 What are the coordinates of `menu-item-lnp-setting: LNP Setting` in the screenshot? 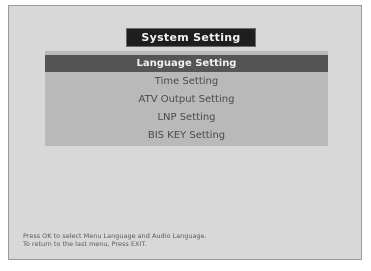 It's located at (186, 117).